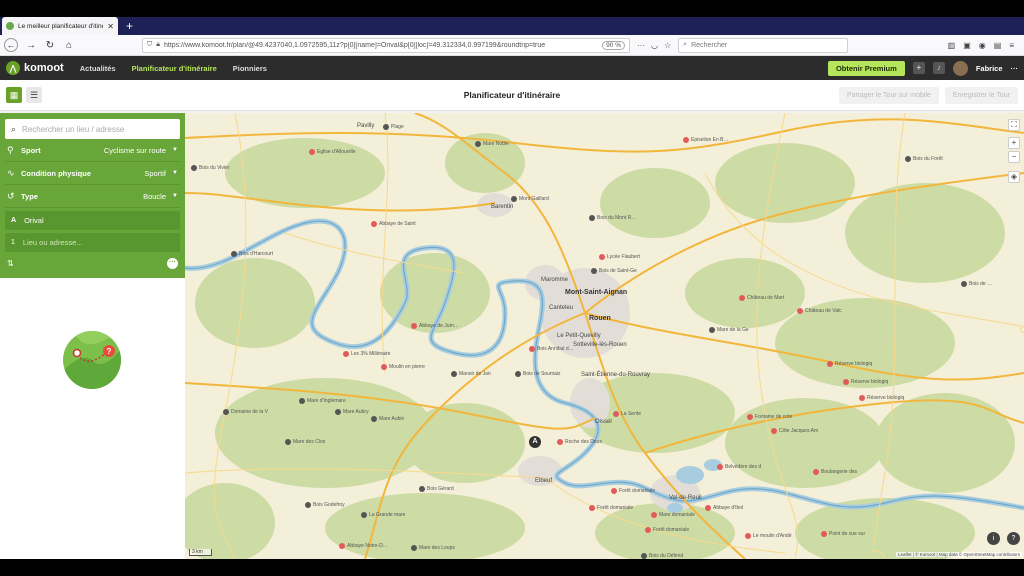 The image size is (1024, 576). Describe the element at coordinates (662, 556) in the screenshot. I see `map-poi: Bois du Défend` at that location.